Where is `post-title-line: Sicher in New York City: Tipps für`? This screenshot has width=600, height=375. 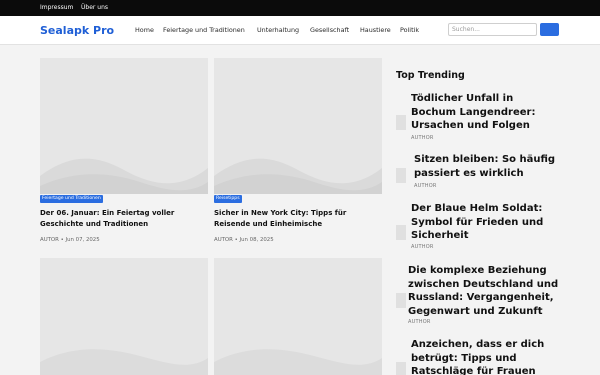
post-title-line: Sicher in New York City: Tipps für is located at coordinates (280, 213).